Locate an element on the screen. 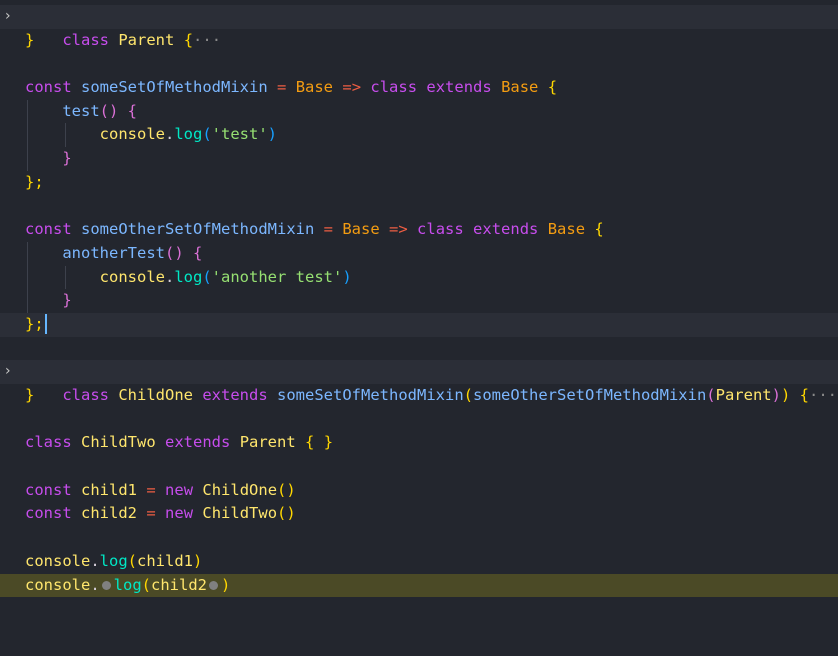 Image resolution: width=838 pixels, height=656 pixels. code-line-22: const child2 = new ChildTwo() is located at coordinates (419, 514).